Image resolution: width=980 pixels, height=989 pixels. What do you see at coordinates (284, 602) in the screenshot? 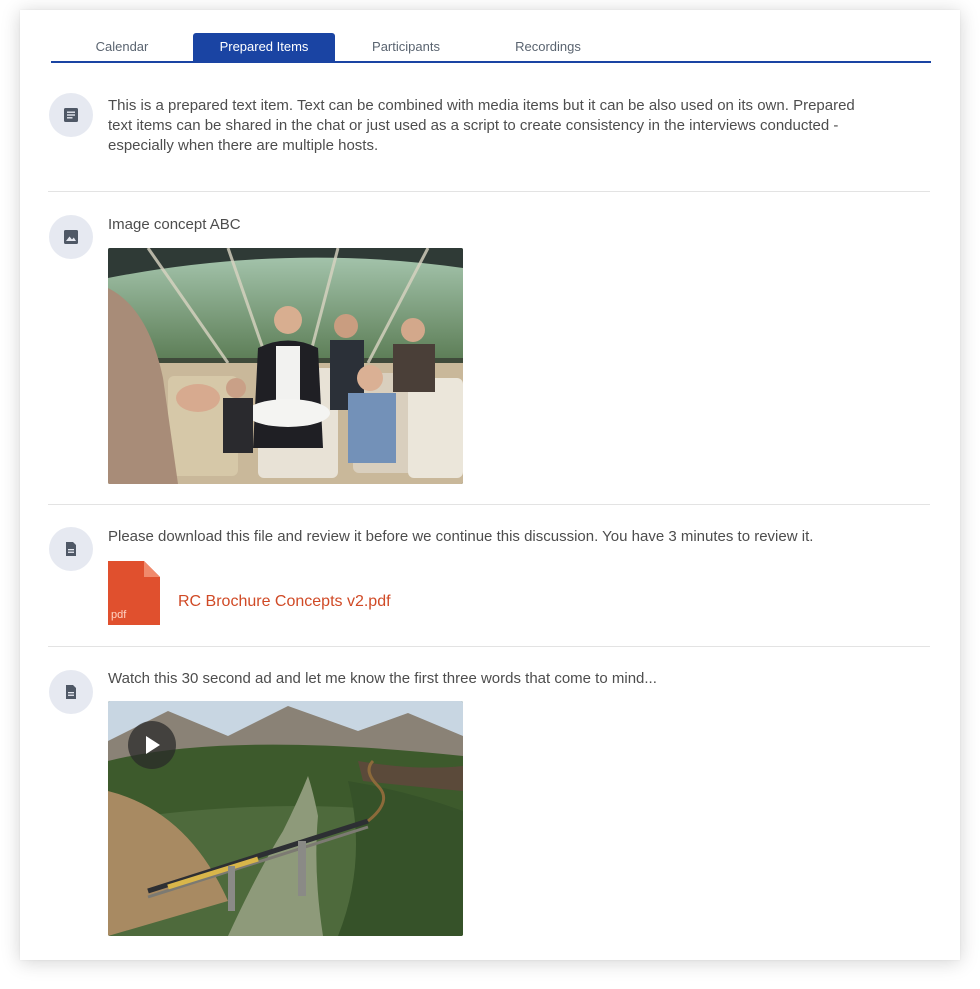
I see `pdf-download-link: RC Brochure Concepts v2.pdf` at bounding box center [284, 602].